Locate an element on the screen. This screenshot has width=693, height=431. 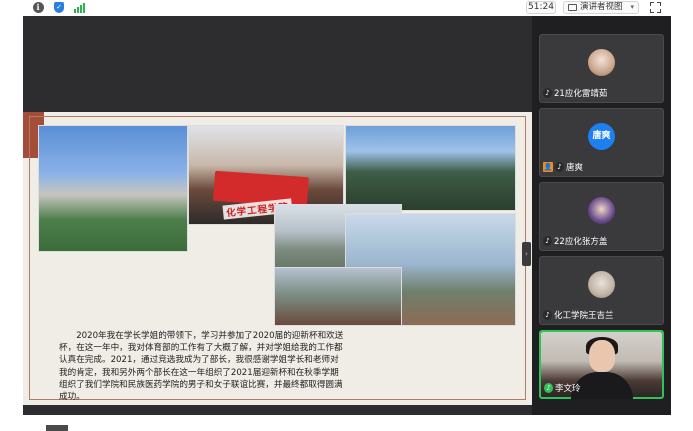
participant-tile: ♪ 21应化雷靖茹 is located at coordinates (601, 68).